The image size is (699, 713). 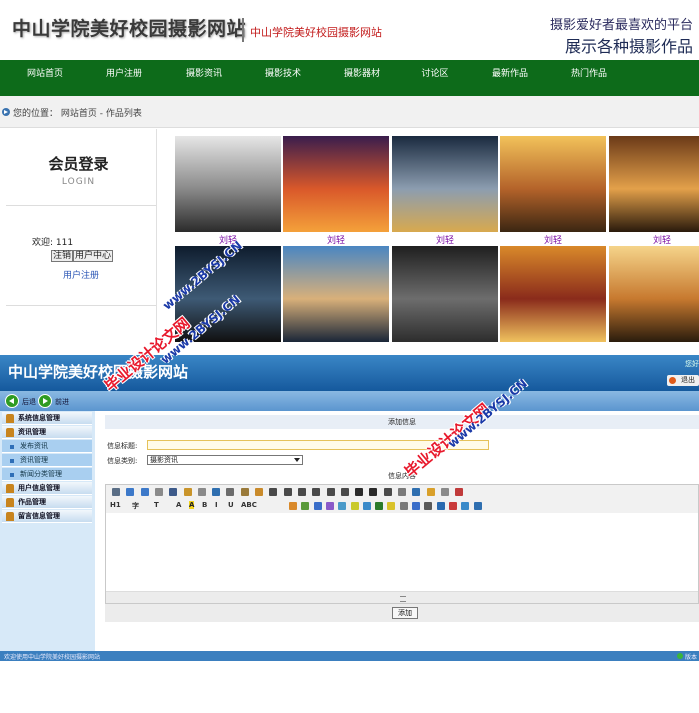 What do you see at coordinates (47, 516) in the screenshot?
I see `admin-menu-item: 留言信息管理` at bounding box center [47, 516].